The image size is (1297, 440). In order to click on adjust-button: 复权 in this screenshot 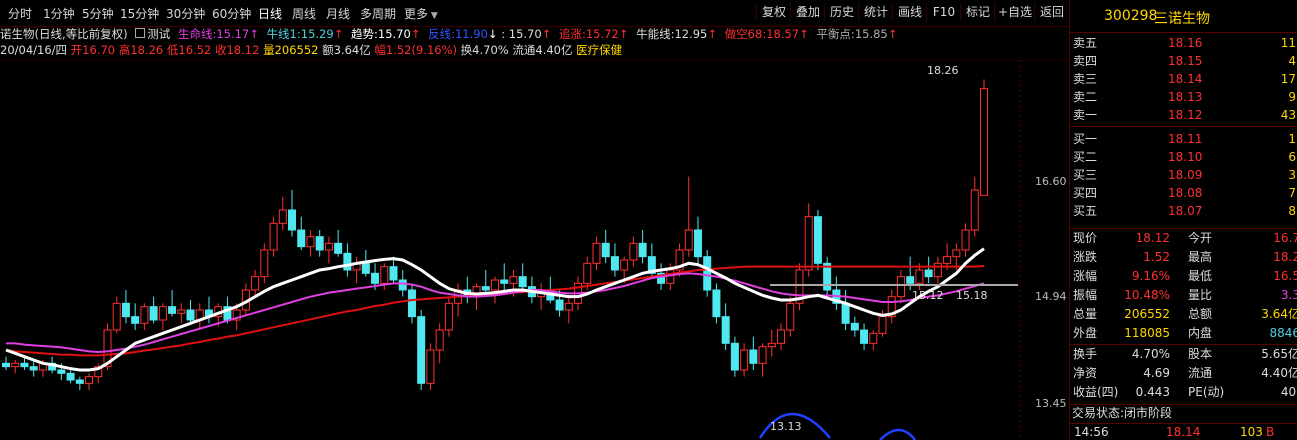, I will do `click(773, 12)`.